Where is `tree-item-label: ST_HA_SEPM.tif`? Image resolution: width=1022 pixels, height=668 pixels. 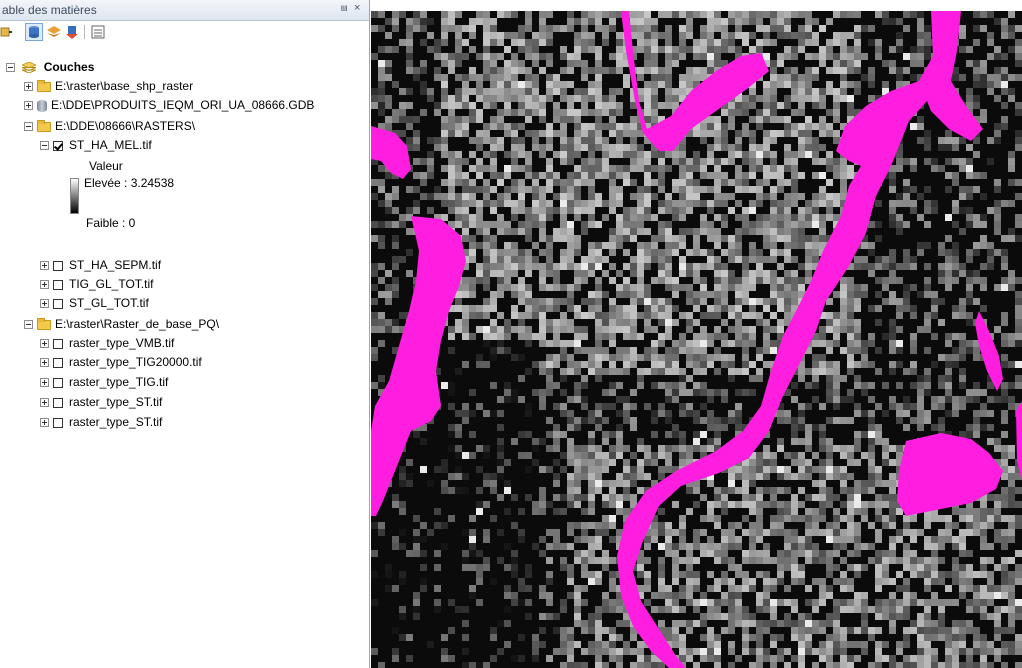 tree-item-label: ST_HA_SEPM.tif is located at coordinates (115, 265).